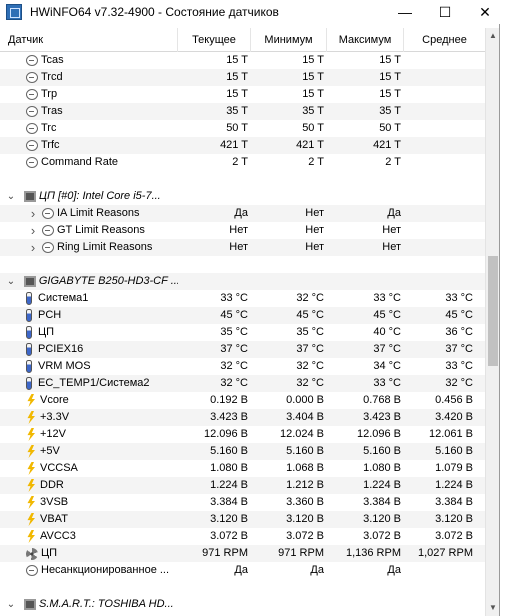 Image resolution: width=505 pixels, height=616 pixels. Describe the element at coordinates (313, 94) in the screenshot. I see `minimum-value: 15 T` at that location.